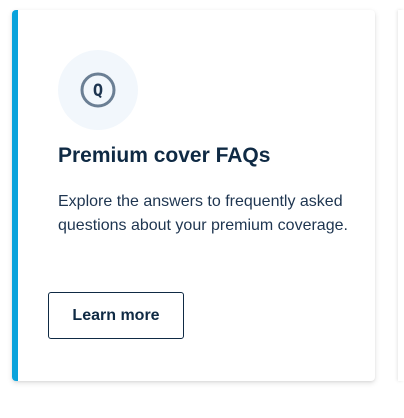 The width and height of the screenshot is (404, 418). I want to click on learn-more-button: Learn more, so click(116, 315).